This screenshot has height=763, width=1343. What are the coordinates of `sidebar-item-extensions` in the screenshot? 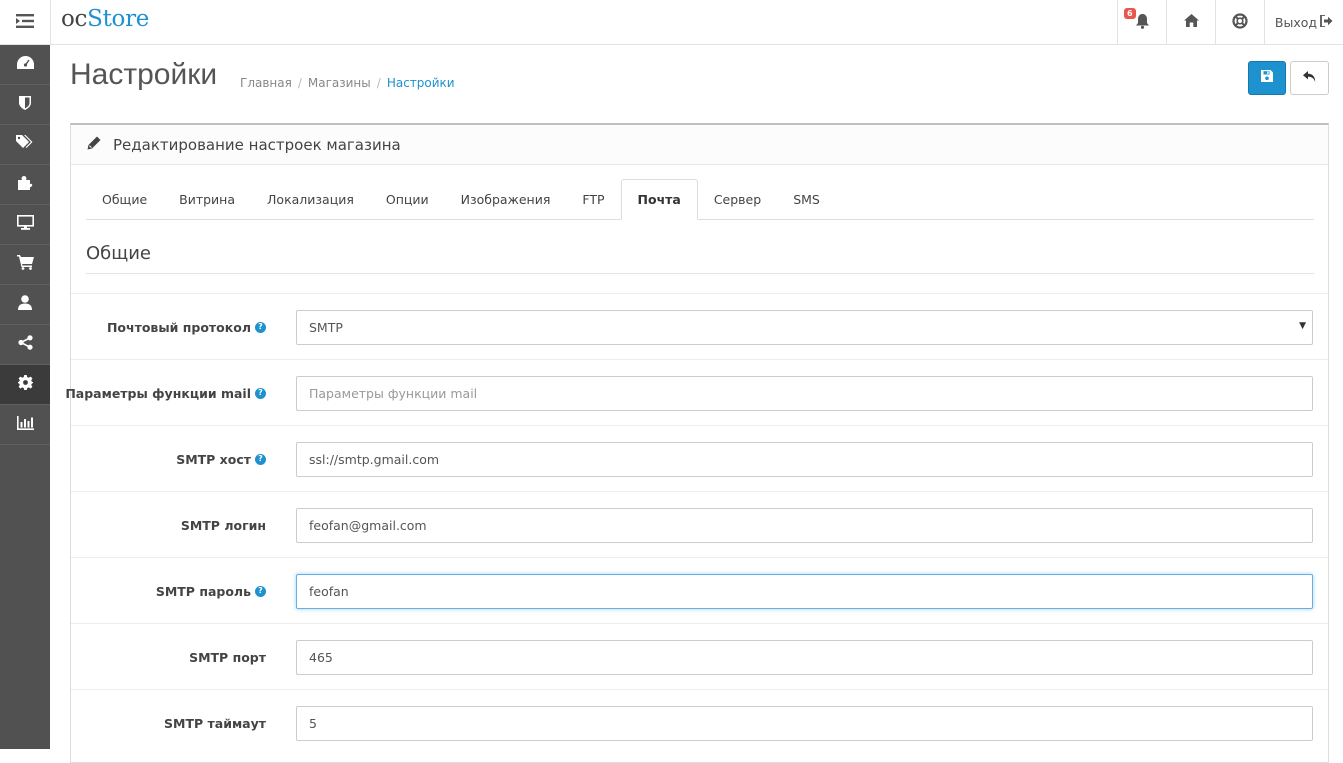 It's located at (25, 185).